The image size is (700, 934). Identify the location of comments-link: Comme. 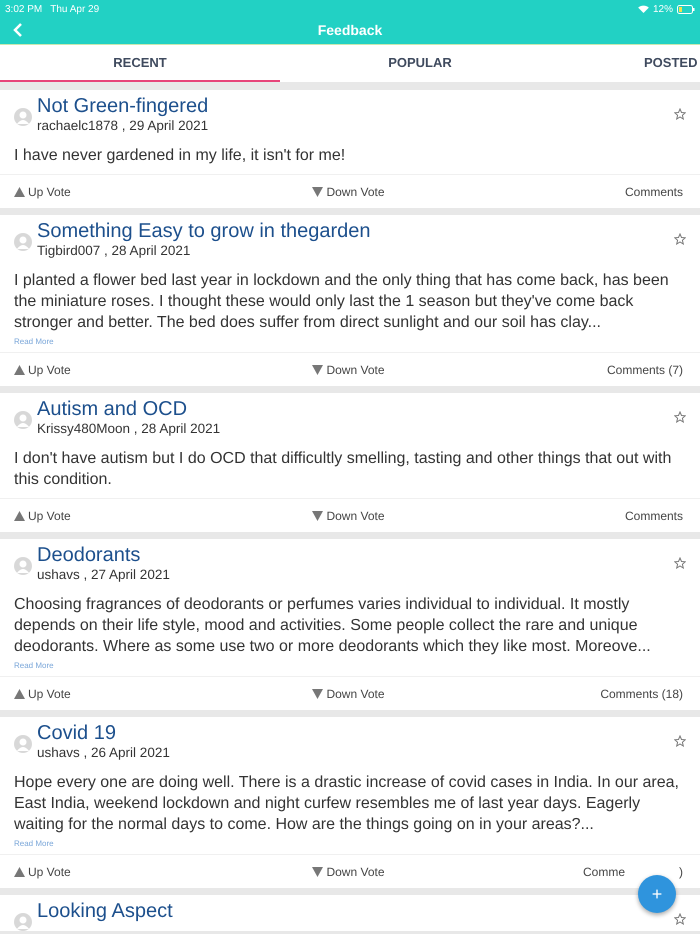
(603, 871).